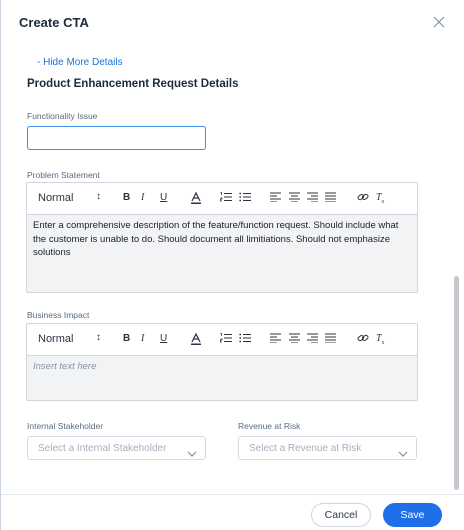 The height and width of the screenshot is (530, 464). I want to click on section-title: Product Enhancement Request Details, so click(133, 84).